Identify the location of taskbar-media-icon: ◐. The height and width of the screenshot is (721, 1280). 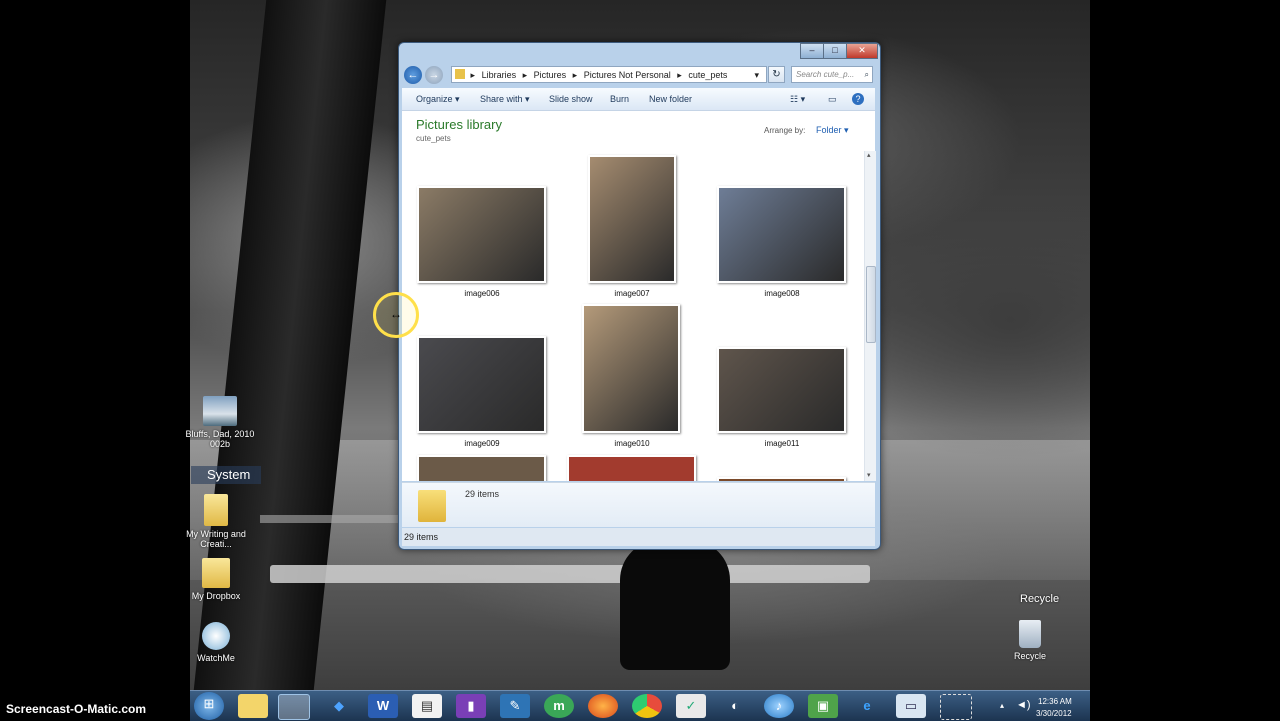
(735, 706).